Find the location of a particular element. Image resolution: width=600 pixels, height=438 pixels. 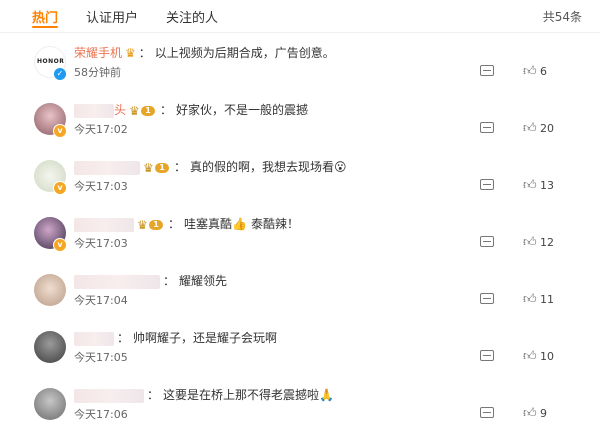

comment-actions: 👍︎ 13 is located at coordinates (530, 186).